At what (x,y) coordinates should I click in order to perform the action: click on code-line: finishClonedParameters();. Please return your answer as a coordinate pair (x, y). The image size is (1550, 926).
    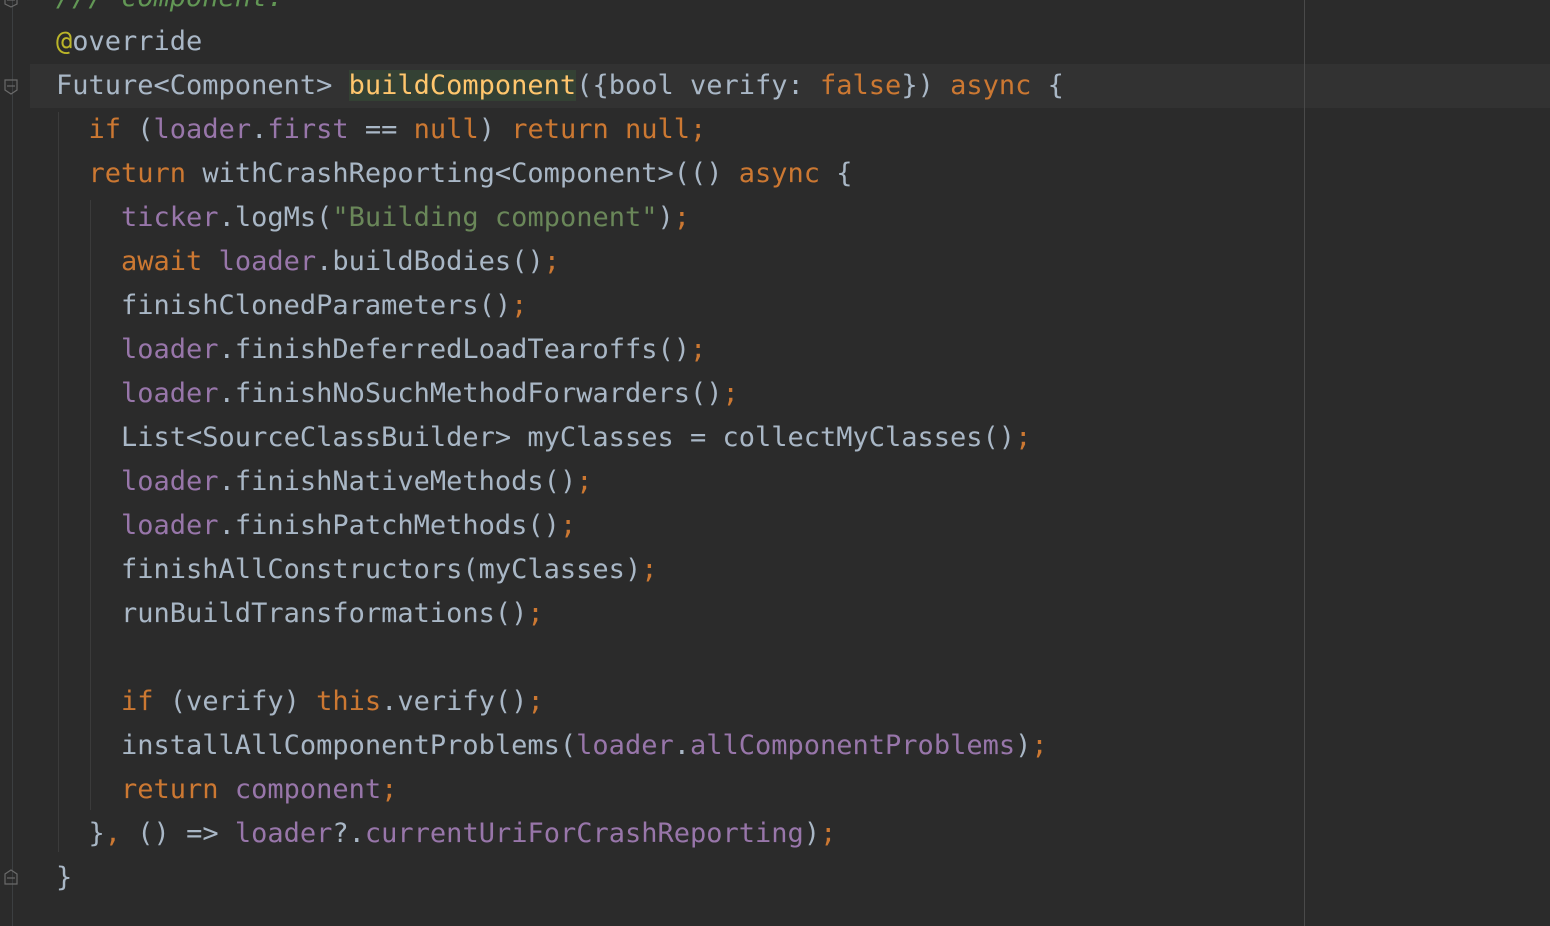
    Looking at the image, I should click on (291, 306).